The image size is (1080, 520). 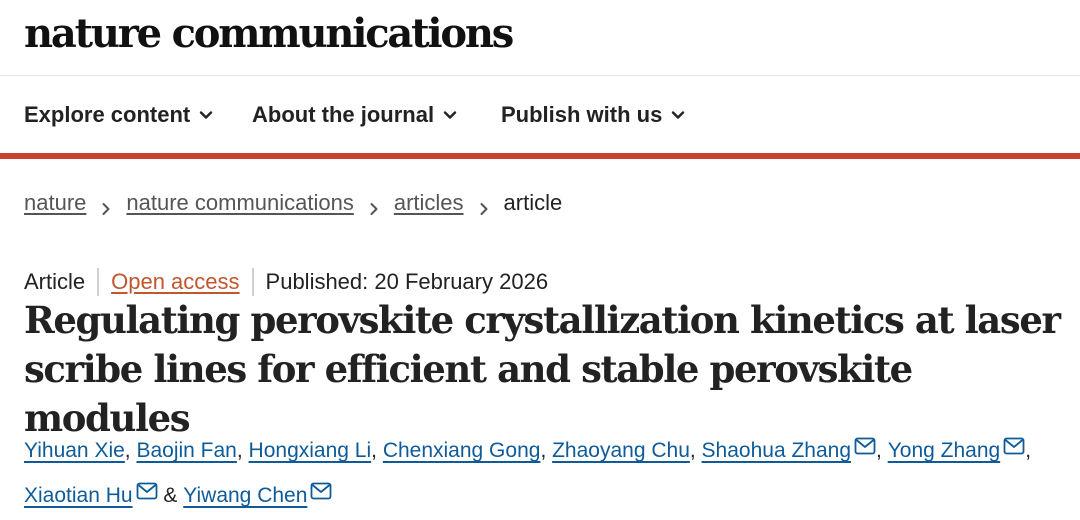 What do you see at coordinates (310, 450) in the screenshot?
I see `author-link: Hongxiang Li` at bounding box center [310, 450].